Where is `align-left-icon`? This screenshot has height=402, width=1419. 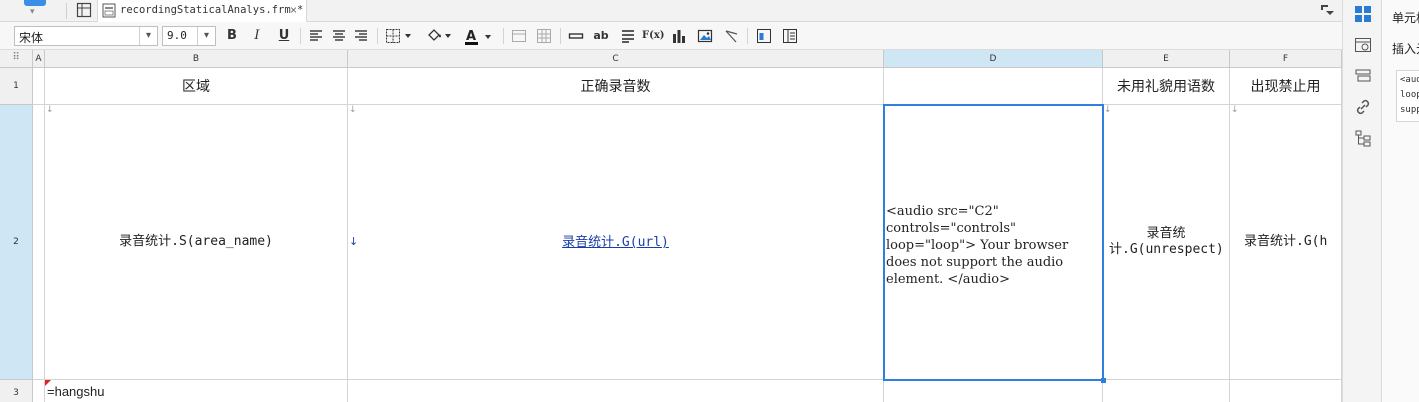
align-left-icon is located at coordinates (316, 35).